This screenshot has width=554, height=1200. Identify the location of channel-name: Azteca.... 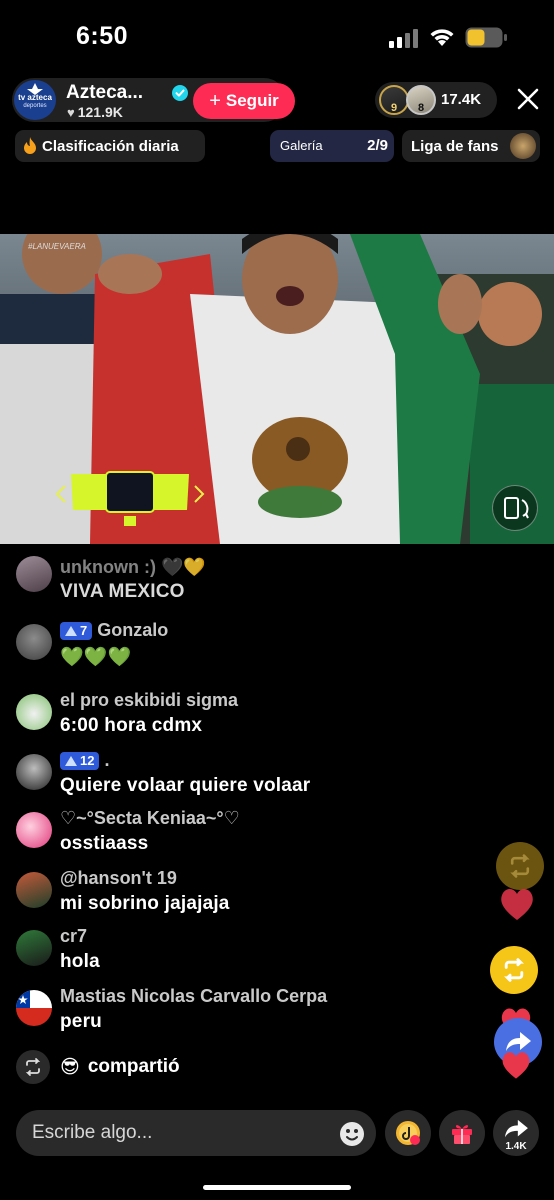
(104, 93).